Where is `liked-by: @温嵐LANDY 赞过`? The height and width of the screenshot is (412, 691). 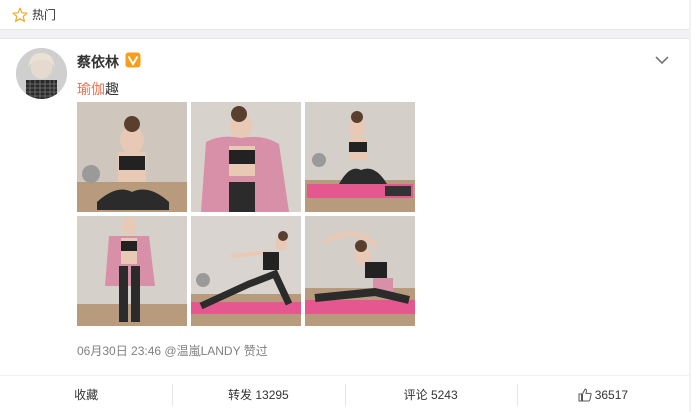
liked-by: @温嵐LANDY 赞过 is located at coordinates (215, 351).